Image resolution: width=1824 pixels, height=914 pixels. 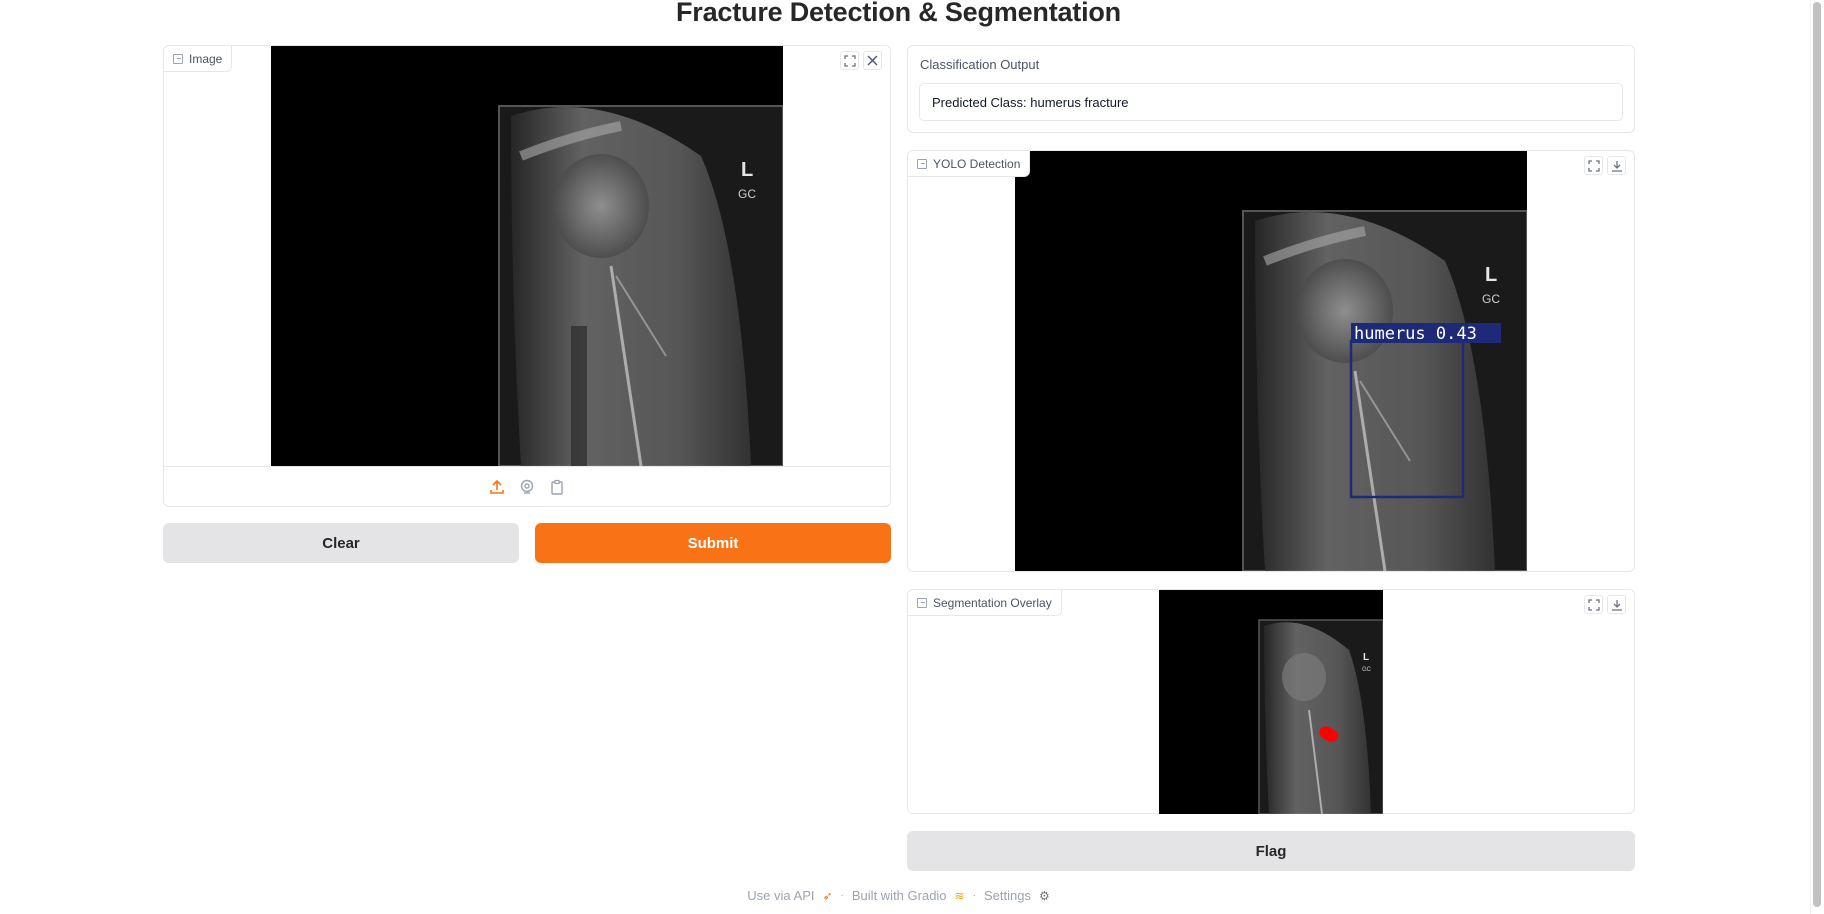 I want to click on webcam-icon, so click(x=527, y=486).